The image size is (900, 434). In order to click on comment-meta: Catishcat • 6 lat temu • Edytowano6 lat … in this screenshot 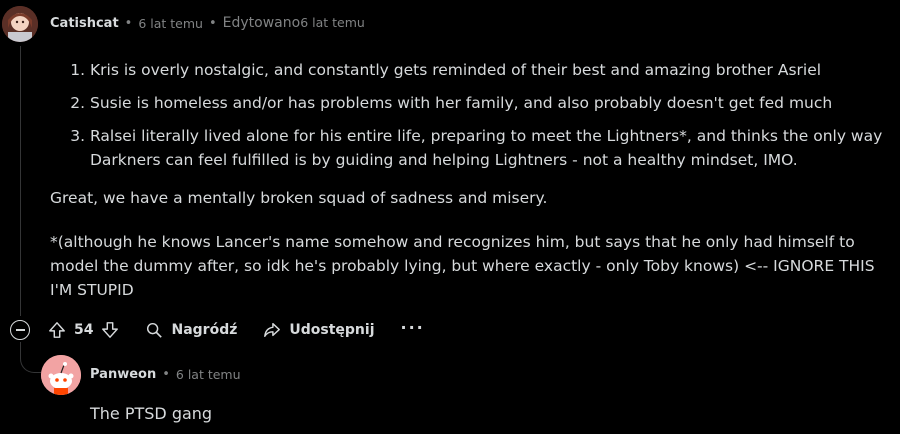, I will do `click(207, 23)`.